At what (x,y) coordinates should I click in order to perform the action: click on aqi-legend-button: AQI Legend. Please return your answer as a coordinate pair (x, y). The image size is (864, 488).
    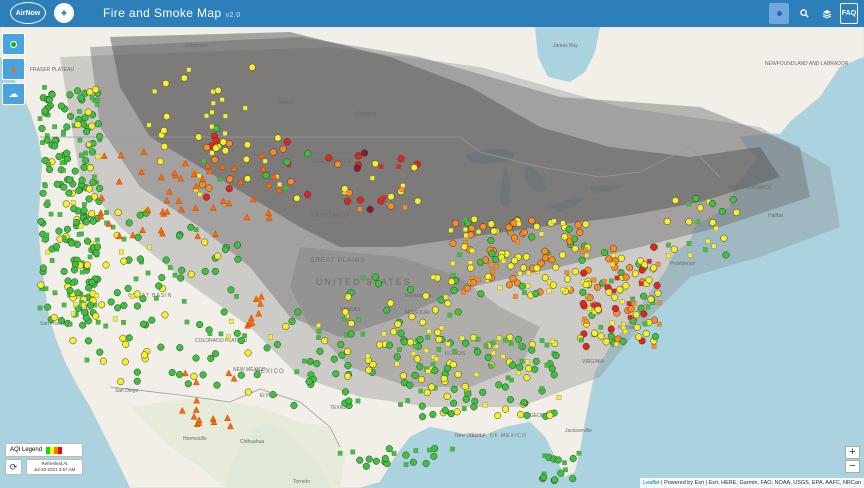
    Looking at the image, I should click on (44, 450).